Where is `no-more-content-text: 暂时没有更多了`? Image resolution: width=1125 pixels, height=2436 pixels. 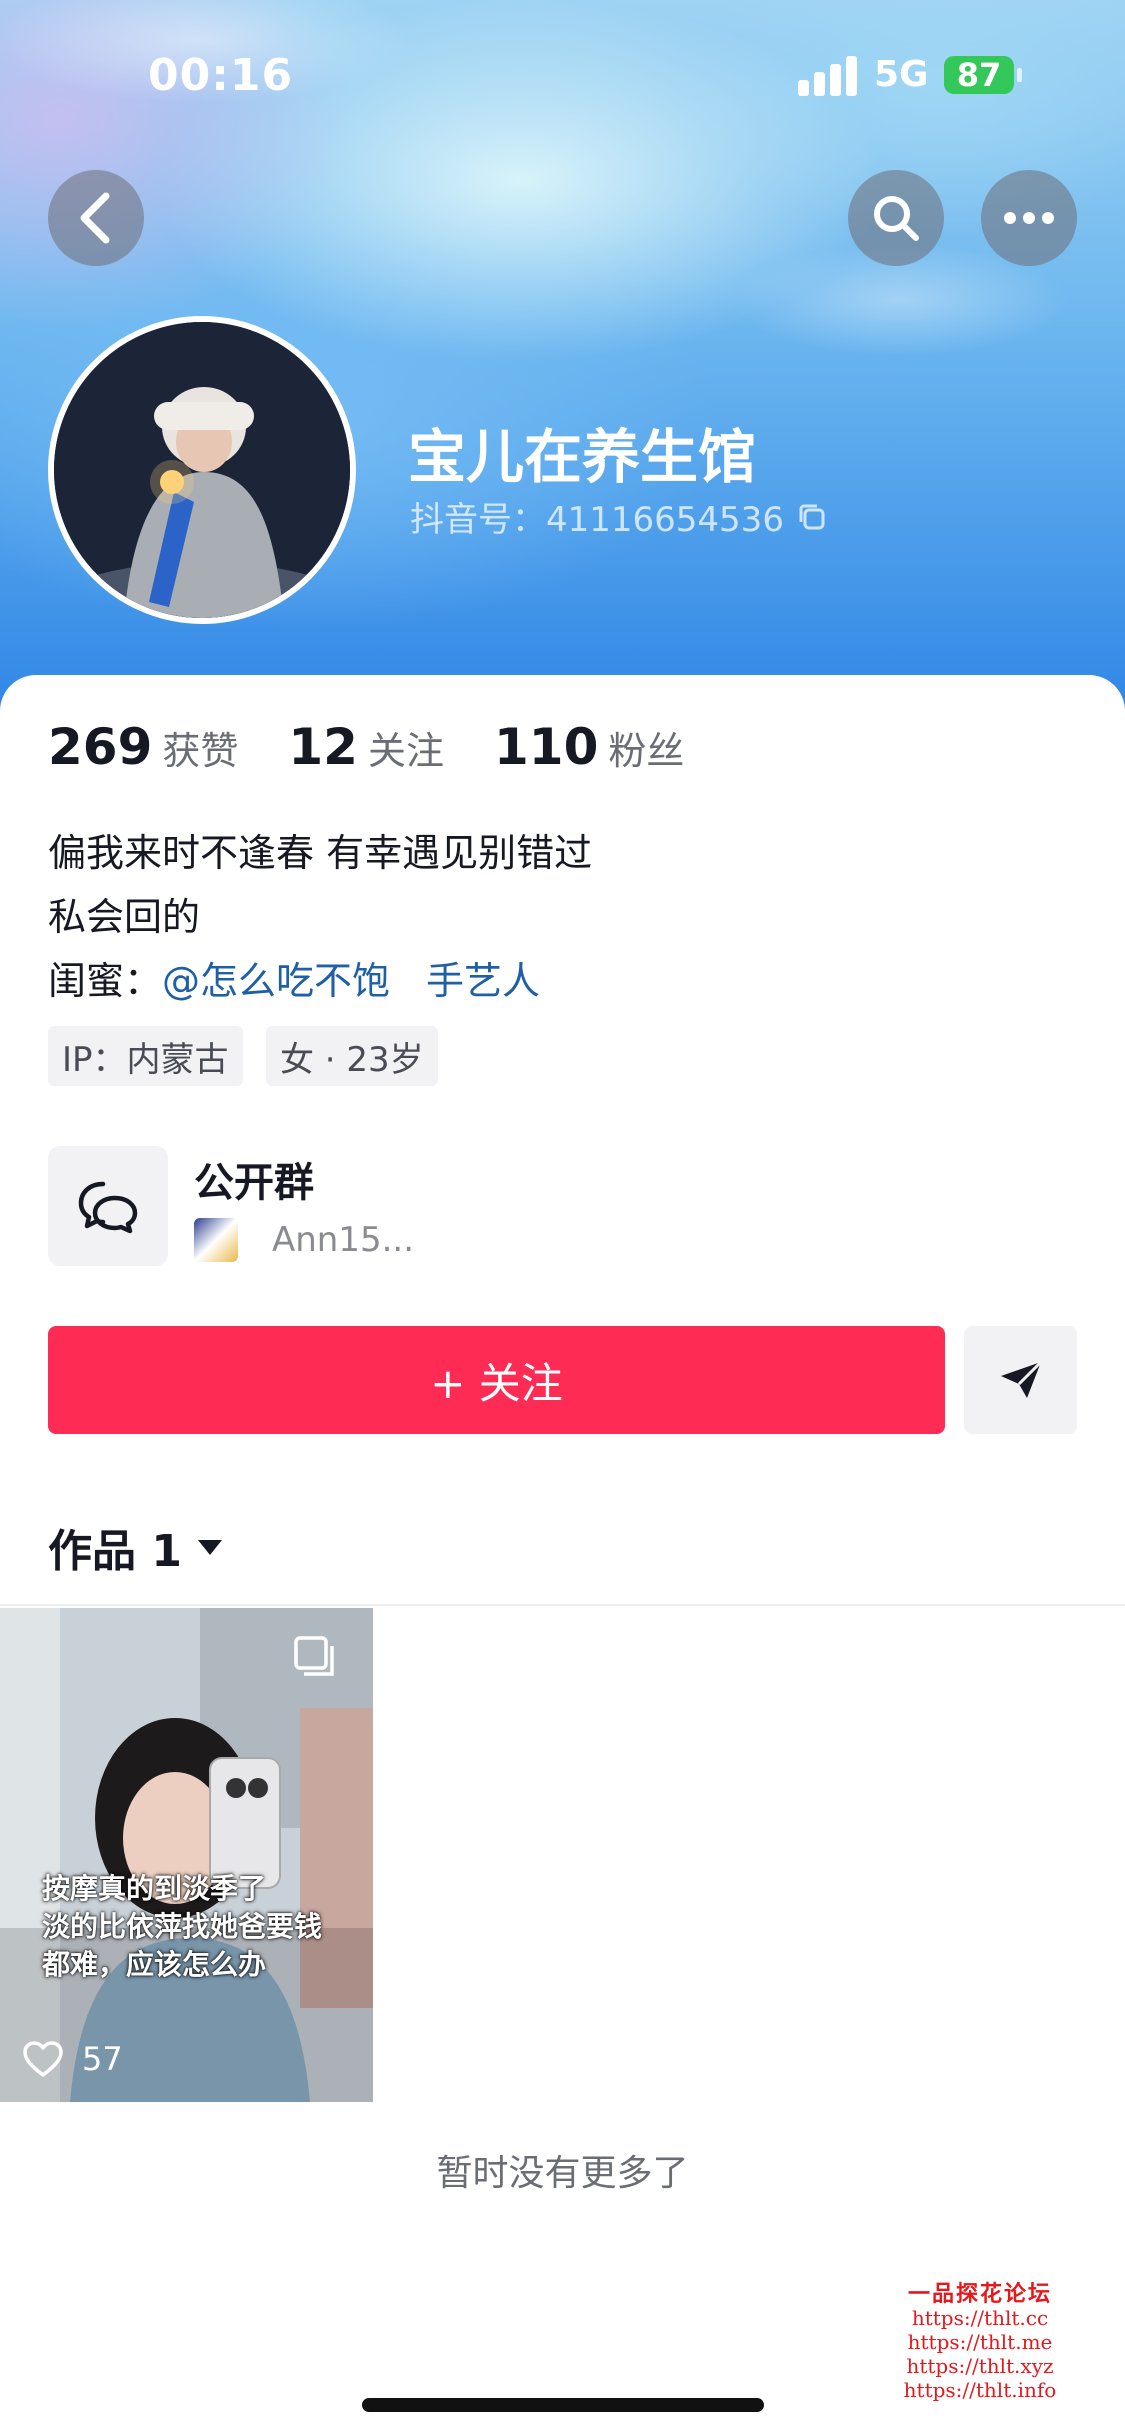
no-more-content-text: 暂时没有更多了 is located at coordinates (562, 2173).